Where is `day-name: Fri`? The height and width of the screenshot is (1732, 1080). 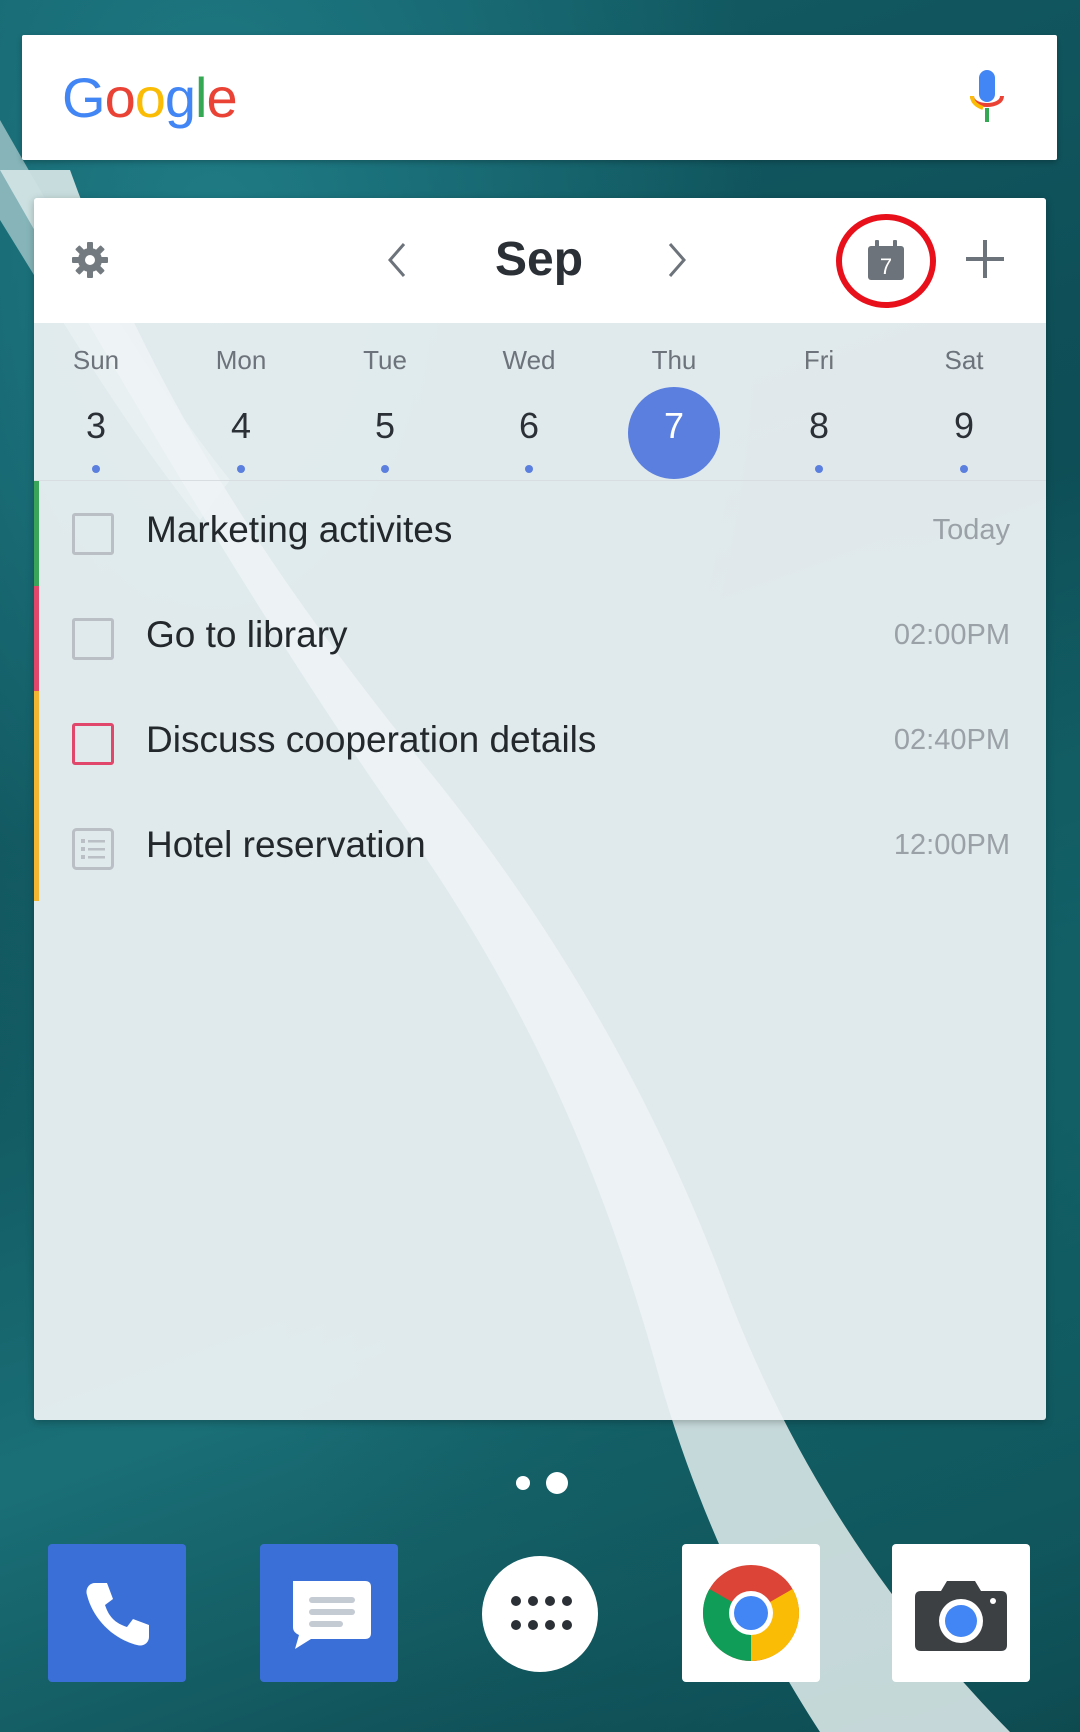
day-name: Fri is located at coordinates (819, 360).